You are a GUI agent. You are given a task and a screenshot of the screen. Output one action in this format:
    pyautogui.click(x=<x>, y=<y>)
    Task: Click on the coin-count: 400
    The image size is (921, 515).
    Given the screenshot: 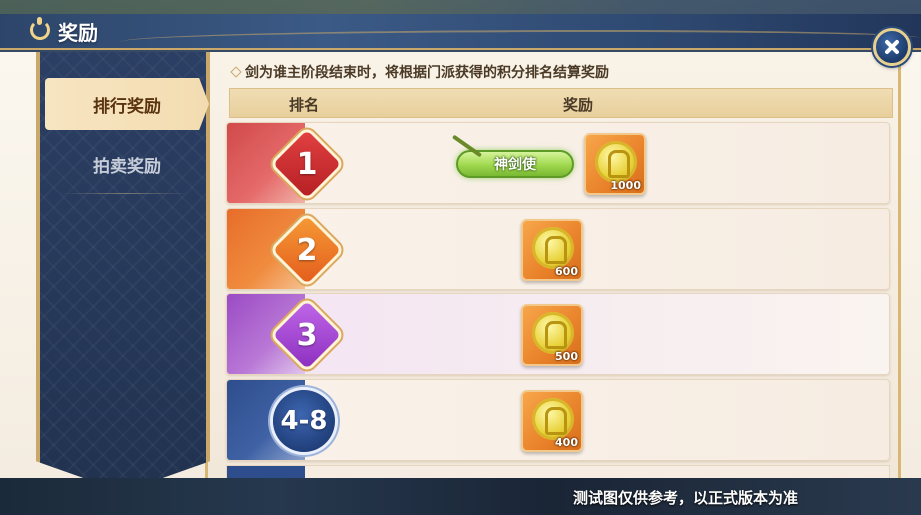 What is the action you would take?
    pyautogui.click(x=566, y=442)
    